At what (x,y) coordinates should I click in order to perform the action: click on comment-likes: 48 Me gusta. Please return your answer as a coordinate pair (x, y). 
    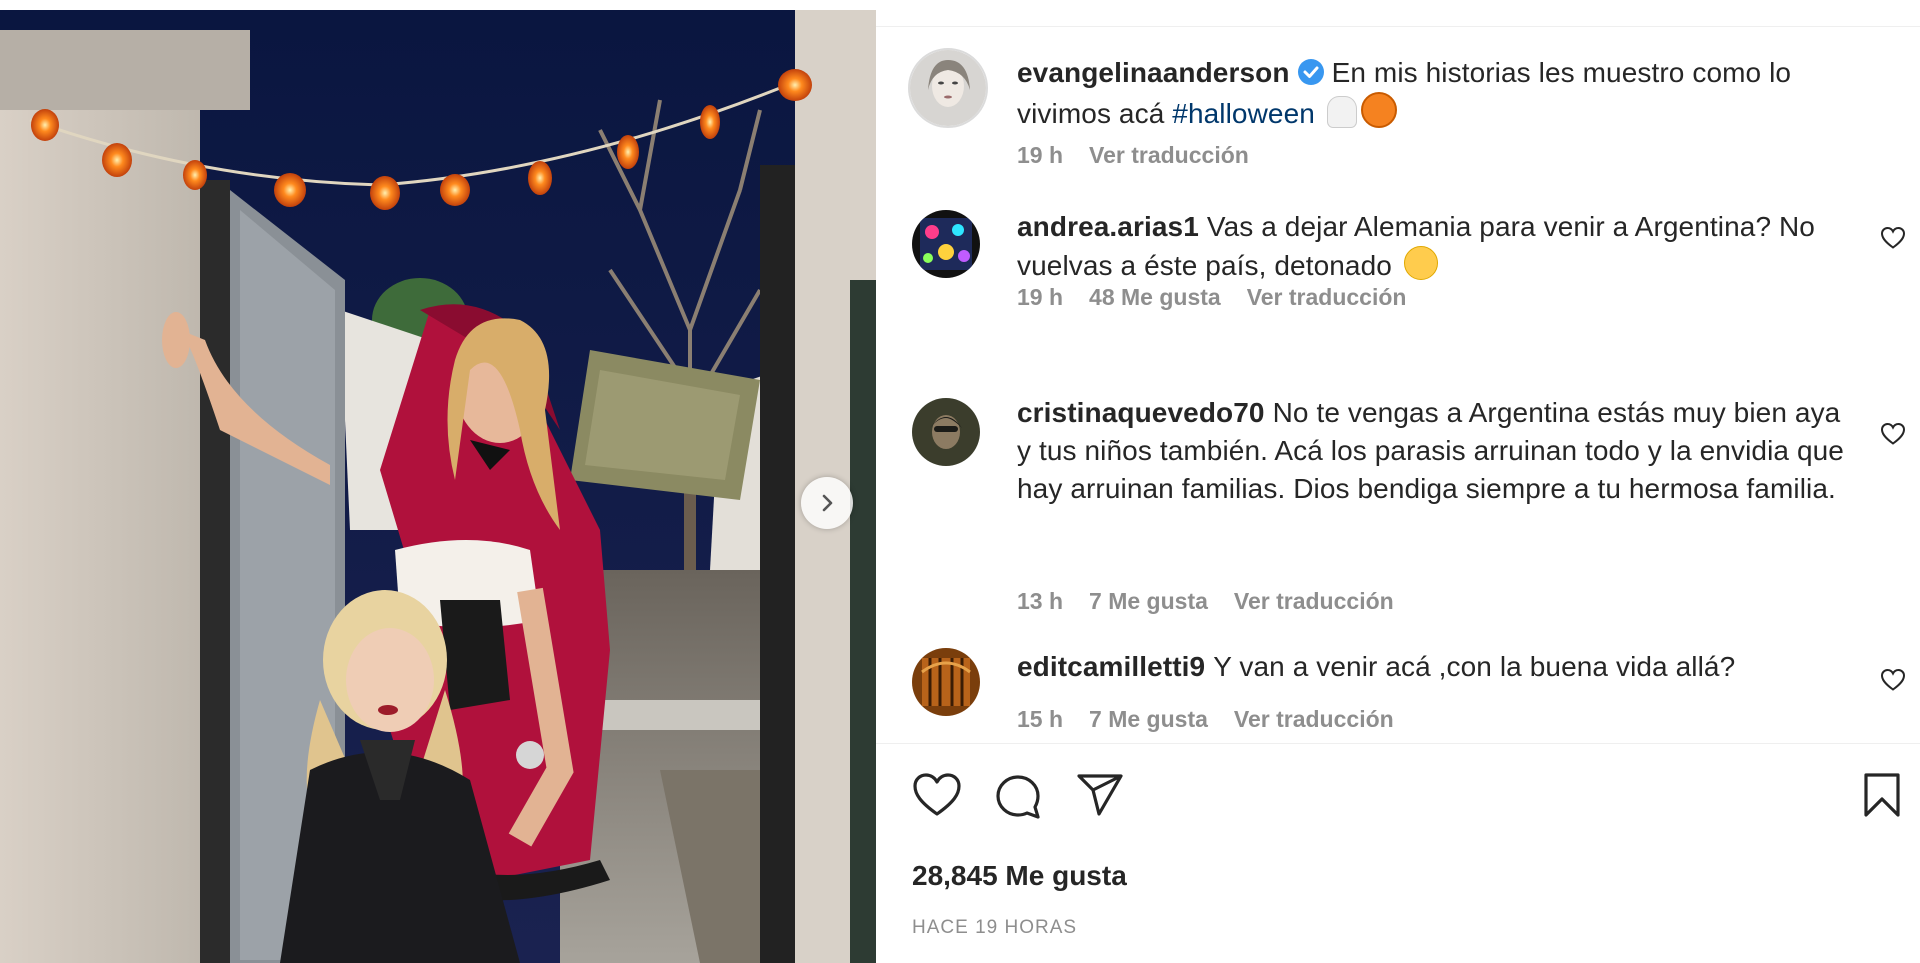
    Looking at the image, I should click on (1155, 297).